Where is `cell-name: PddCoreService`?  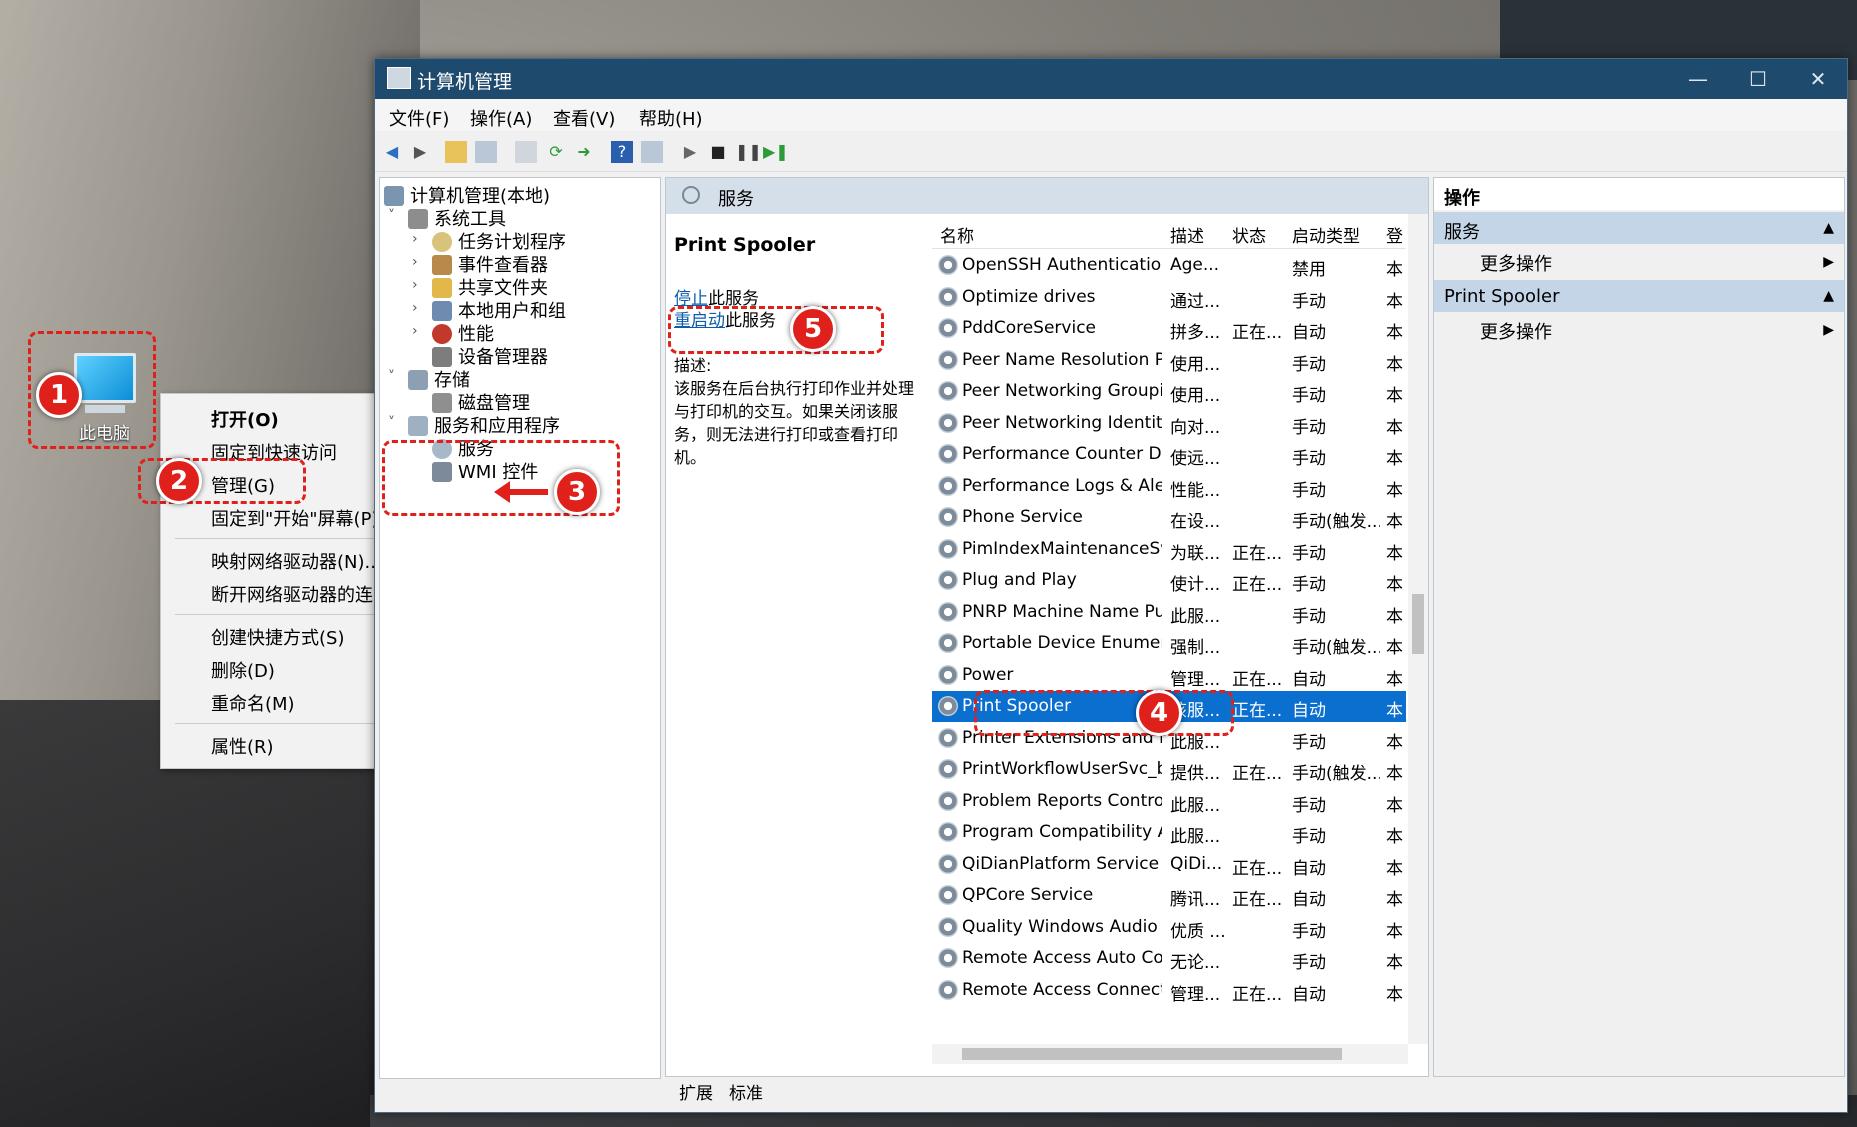
cell-name: PddCoreService is located at coordinates (1029, 328).